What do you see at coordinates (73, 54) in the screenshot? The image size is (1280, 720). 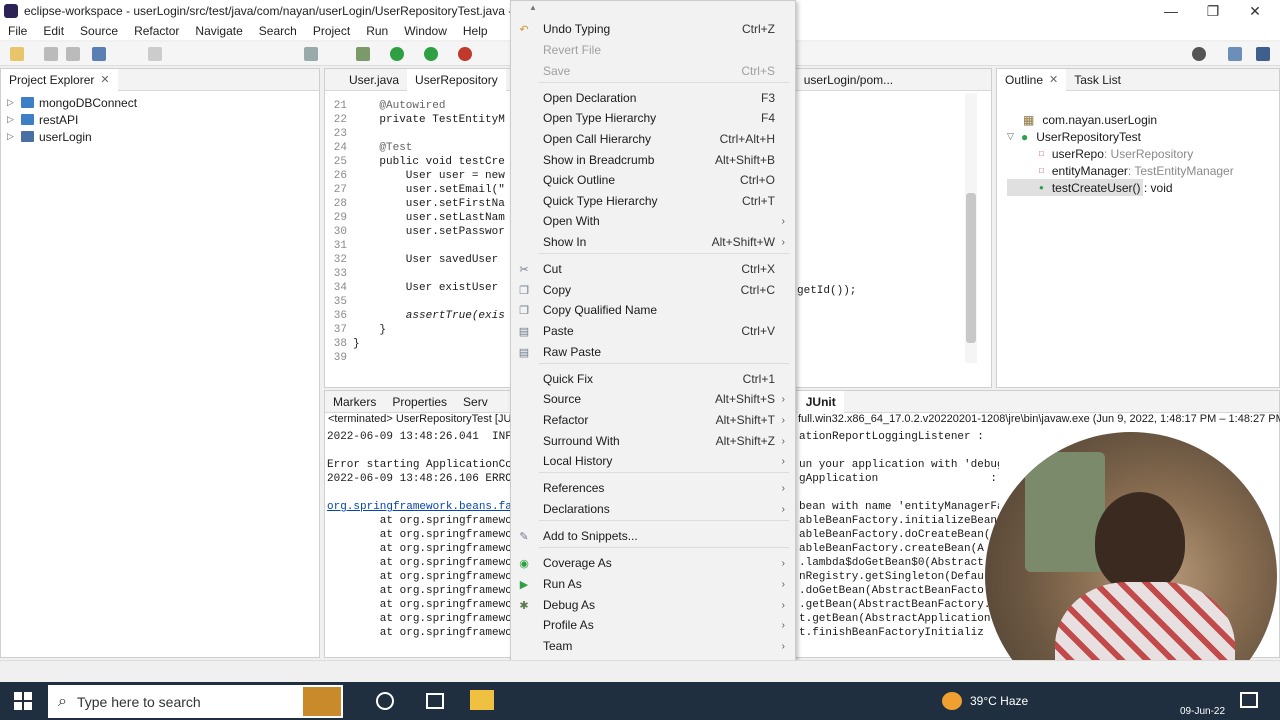 I see `save-all-icon` at bounding box center [73, 54].